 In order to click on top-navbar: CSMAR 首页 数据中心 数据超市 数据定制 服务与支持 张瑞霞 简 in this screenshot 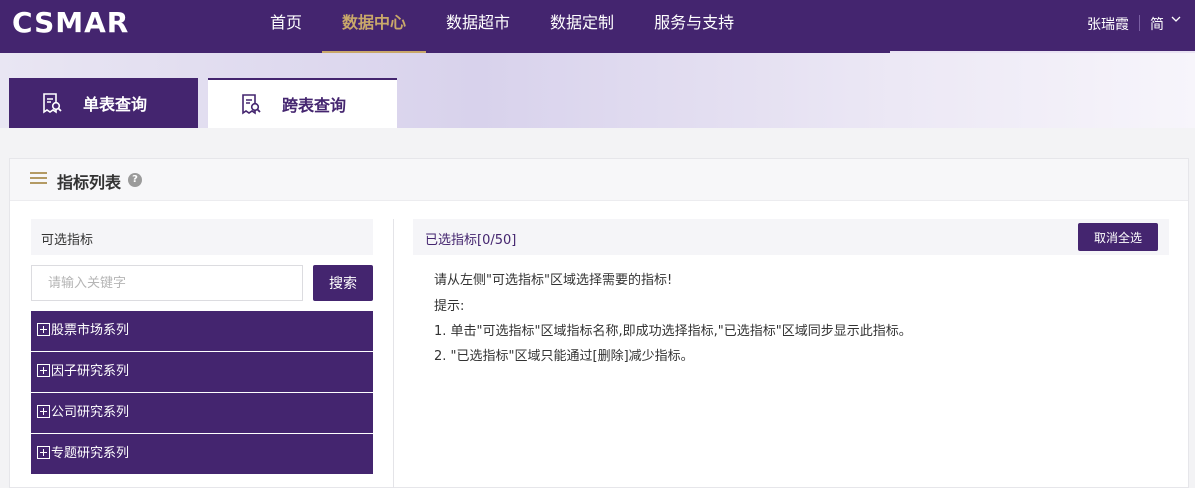, I will do `click(597, 26)`.